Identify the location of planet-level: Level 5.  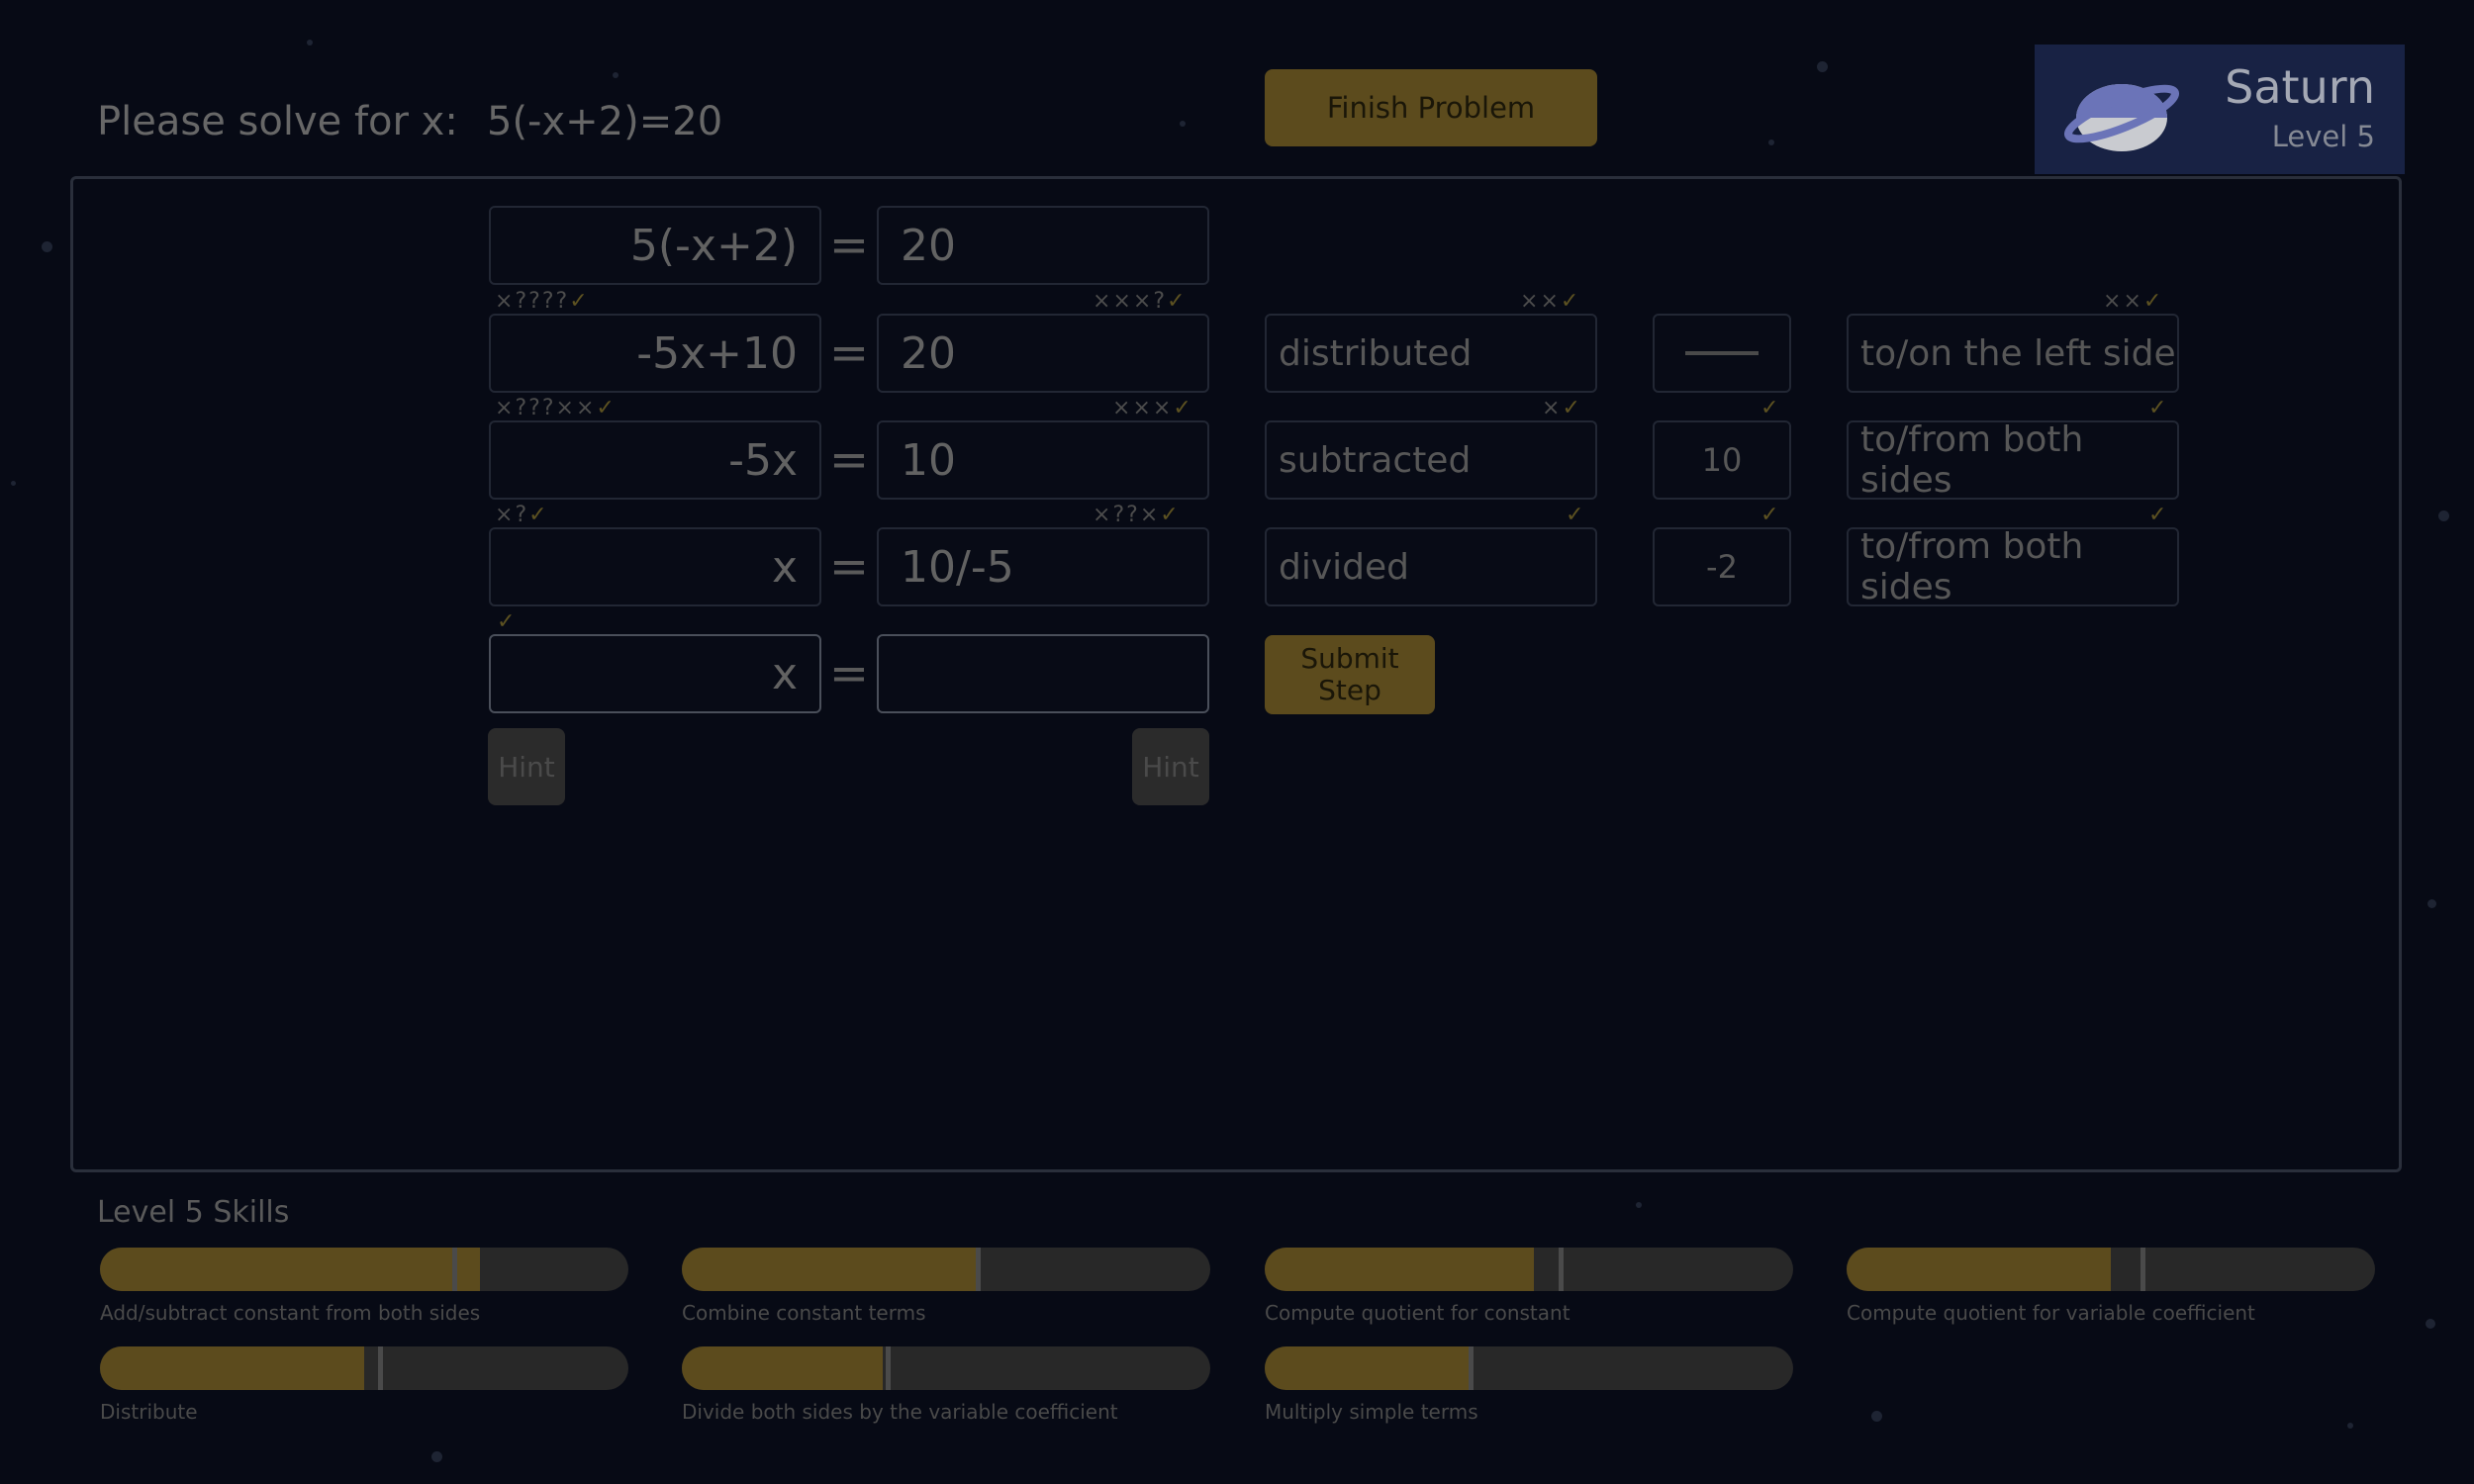
(2323, 136).